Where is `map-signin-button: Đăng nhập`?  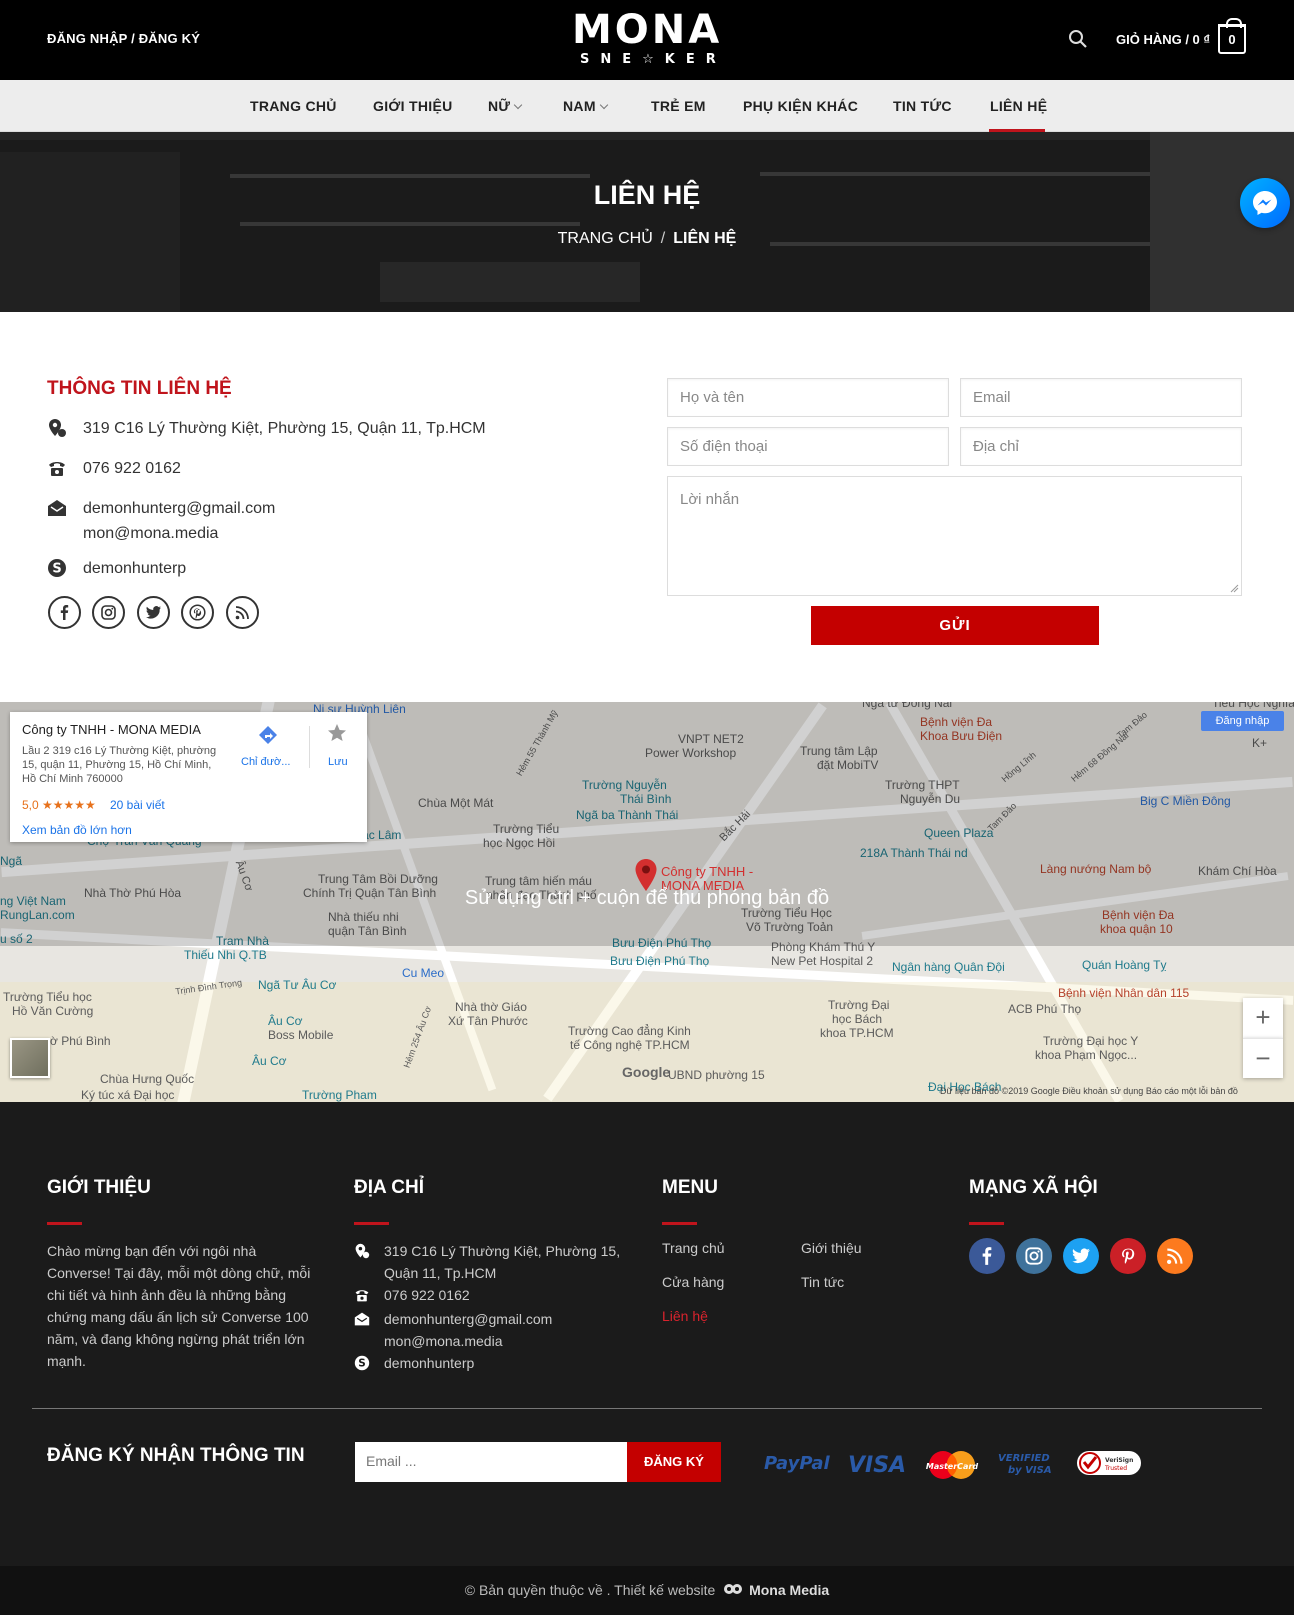 map-signin-button: Đăng nhập is located at coordinates (1242, 721).